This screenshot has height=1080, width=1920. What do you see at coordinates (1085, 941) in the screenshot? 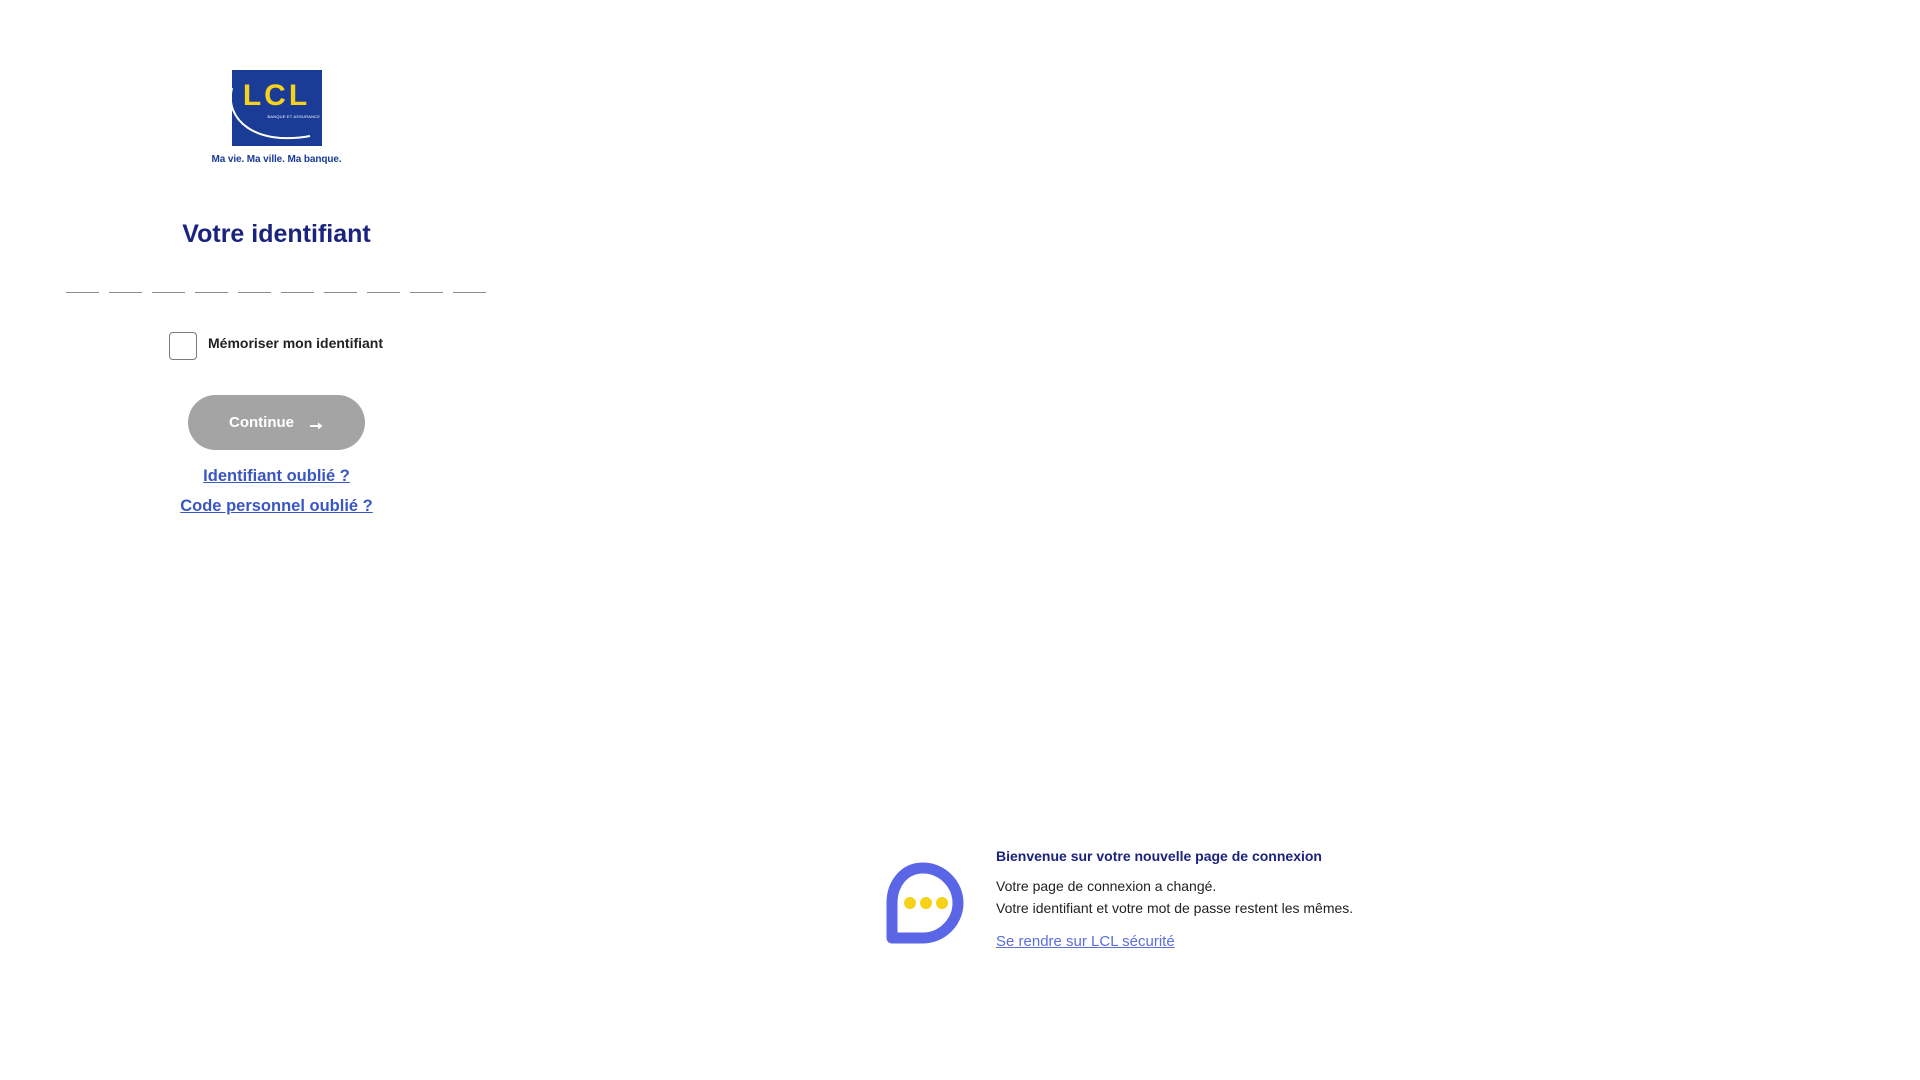
I see `lcl-security-link: Se rendre sur LCL sécurité` at bounding box center [1085, 941].